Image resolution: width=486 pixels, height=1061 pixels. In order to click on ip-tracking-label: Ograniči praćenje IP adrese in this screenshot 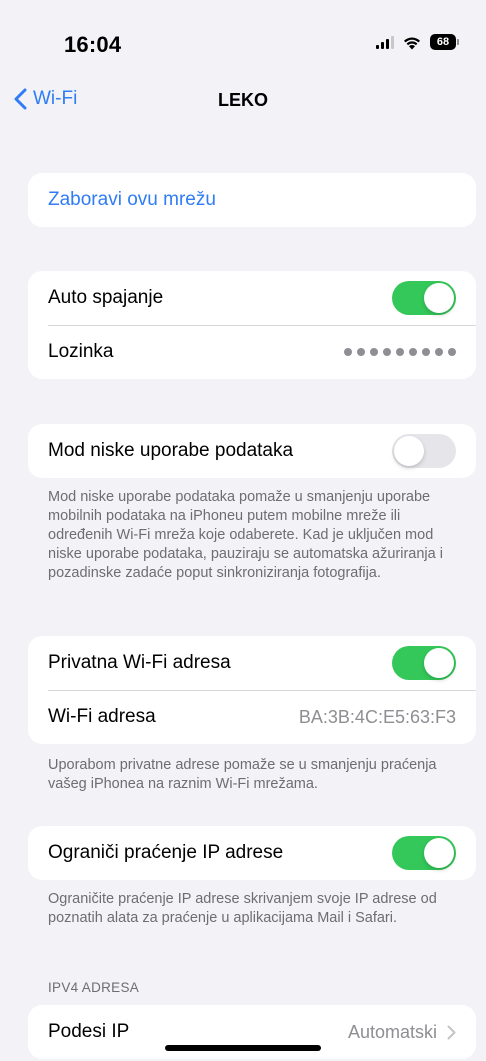, I will do `click(166, 852)`.